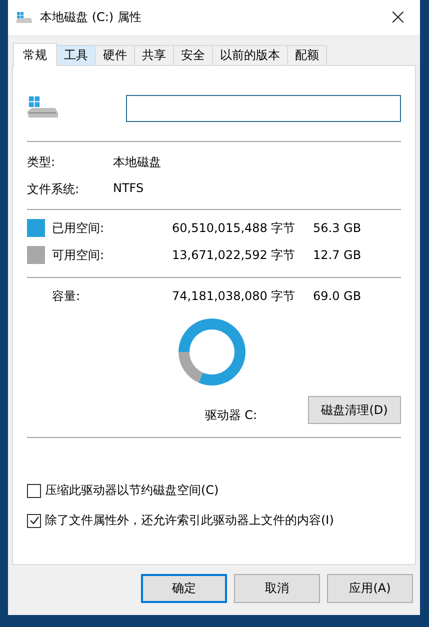 The width and height of the screenshot is (429, 627). I want to click on size-value: 12.7 GB, so click(337, 255).